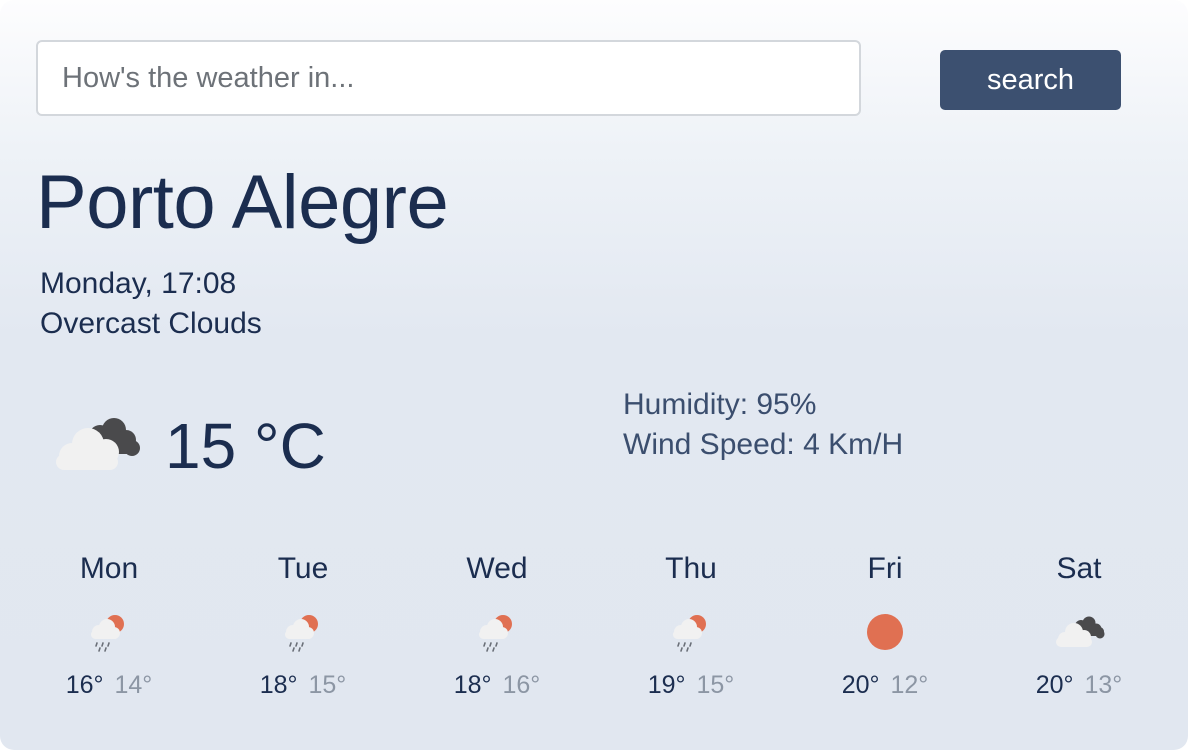  Describe the element at coordinates (109, 568) in the screenshot. I see `forecast-day-name: Mon` at that location.